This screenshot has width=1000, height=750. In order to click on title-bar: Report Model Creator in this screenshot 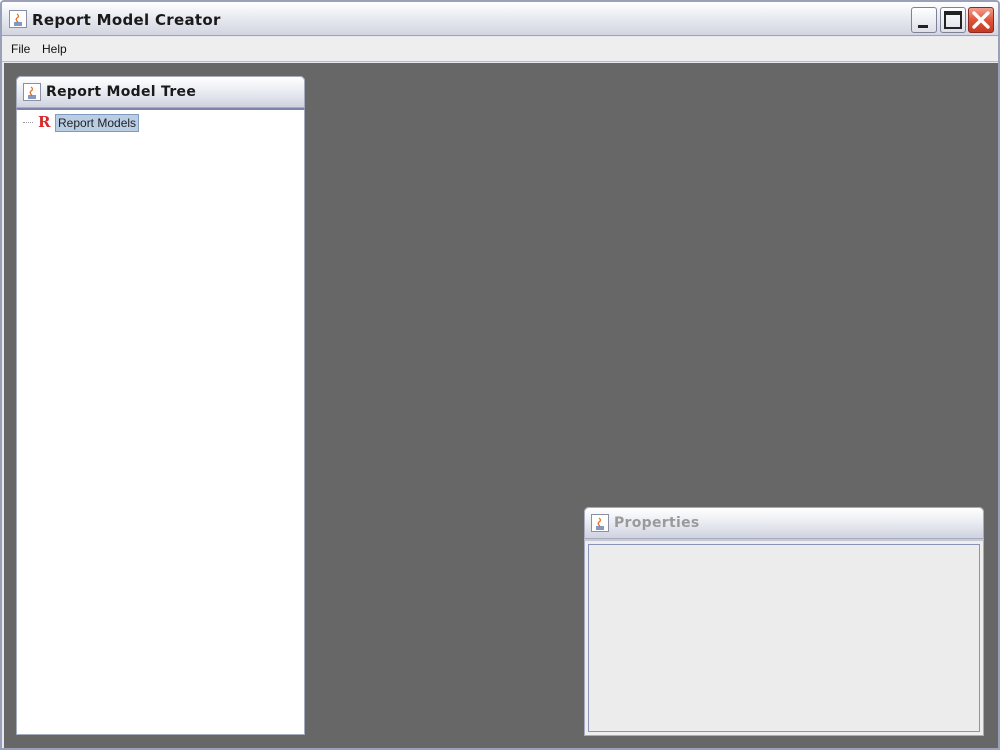, I will do `click(500, 19)`.